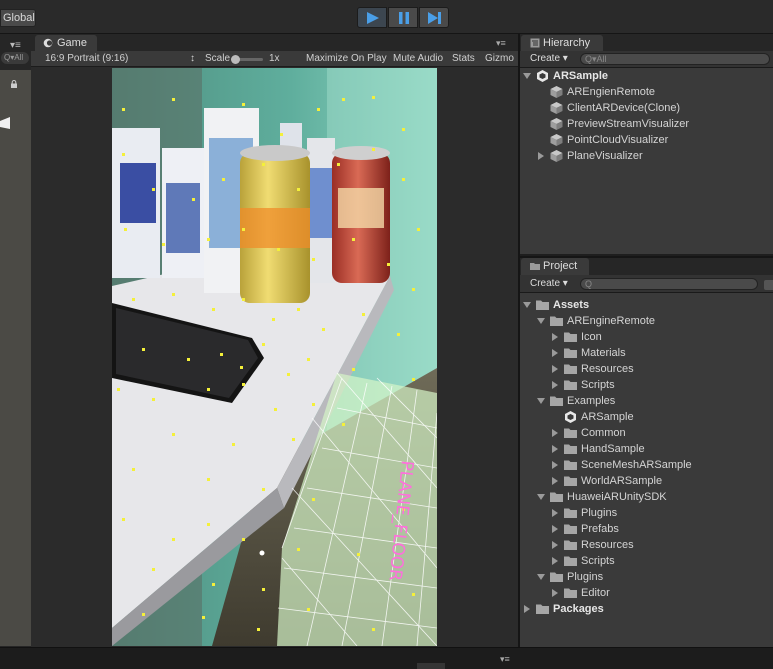 The width and height of the screenshot is (773, 669). I want to click on maximize-on-play-toggle: Maximize On Play, so click(346, 59).